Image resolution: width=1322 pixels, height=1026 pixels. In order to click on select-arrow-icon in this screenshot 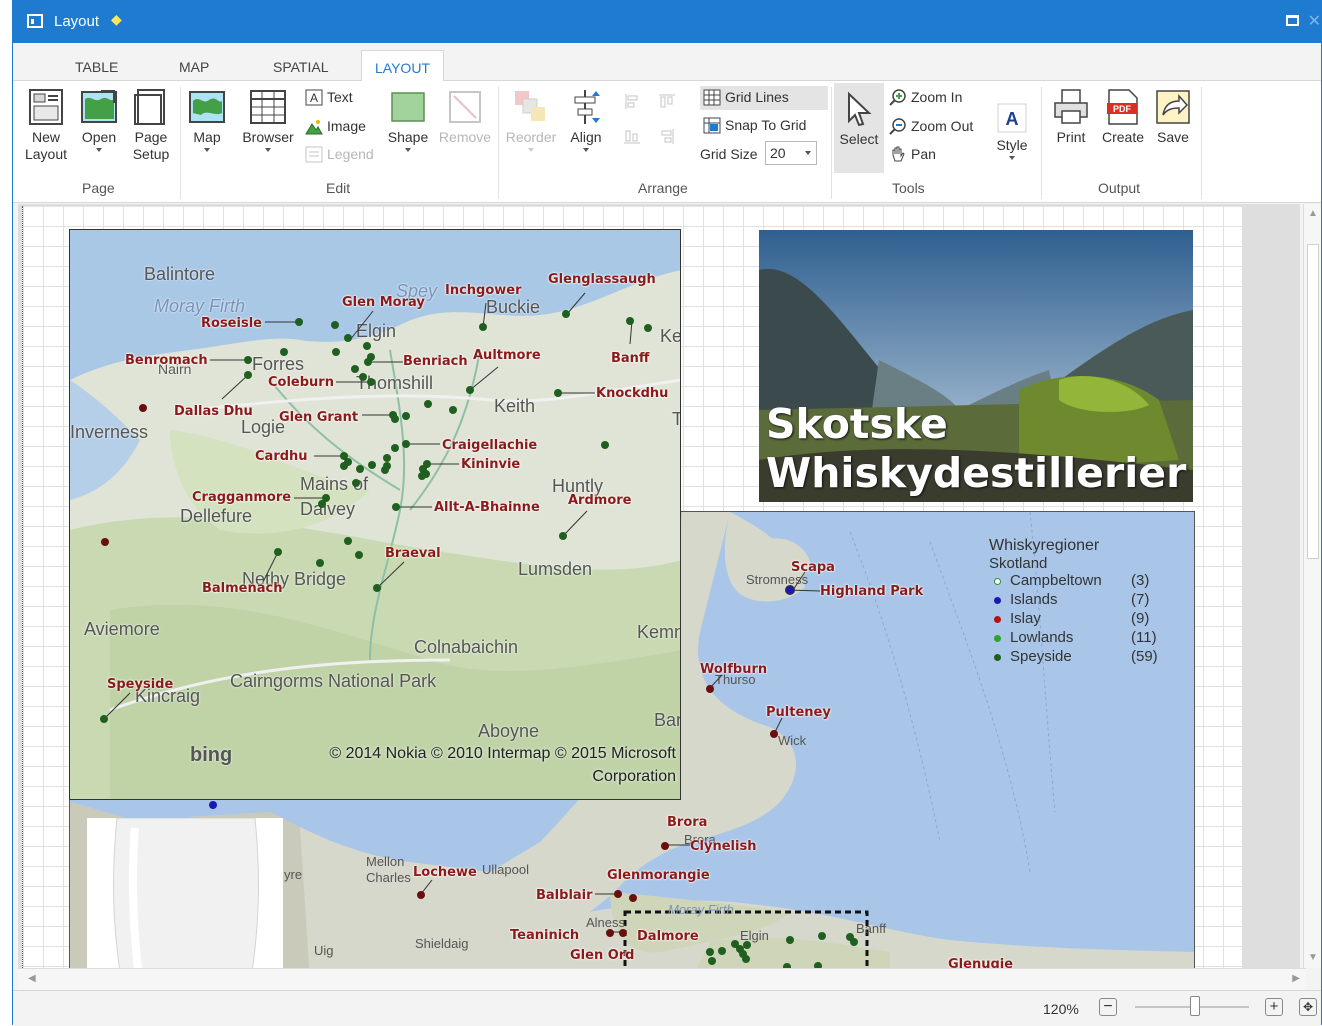, I will do `click(860, 109)`.